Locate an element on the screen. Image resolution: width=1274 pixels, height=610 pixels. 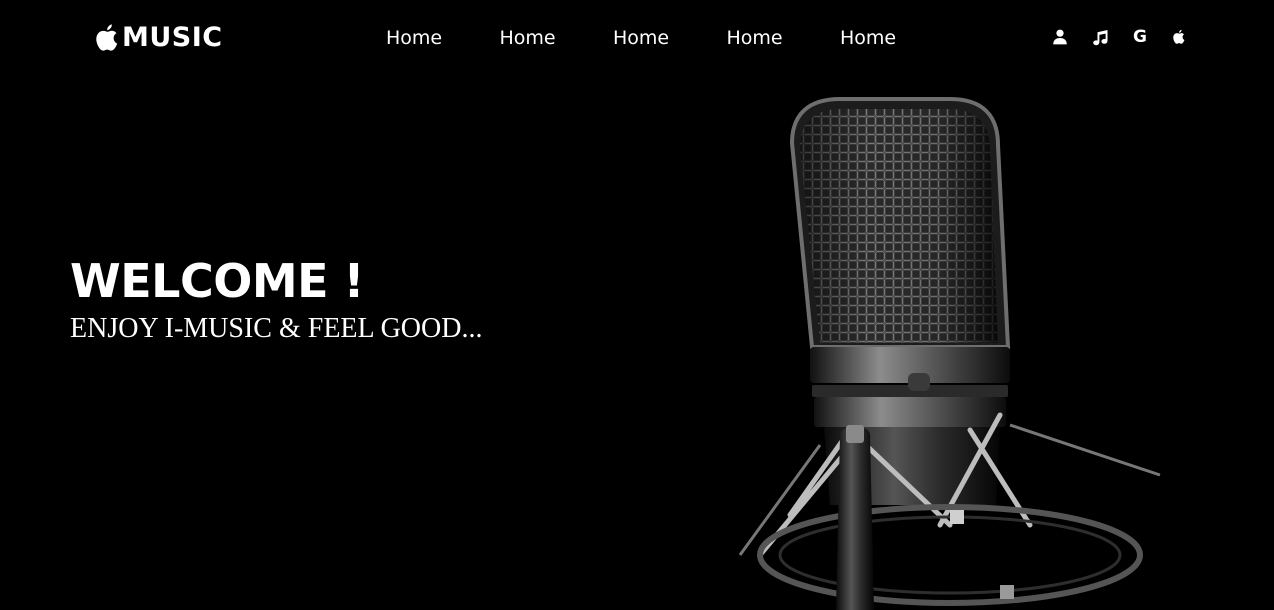
nav-item-home-5: Home is located at coordinates (897, 38).